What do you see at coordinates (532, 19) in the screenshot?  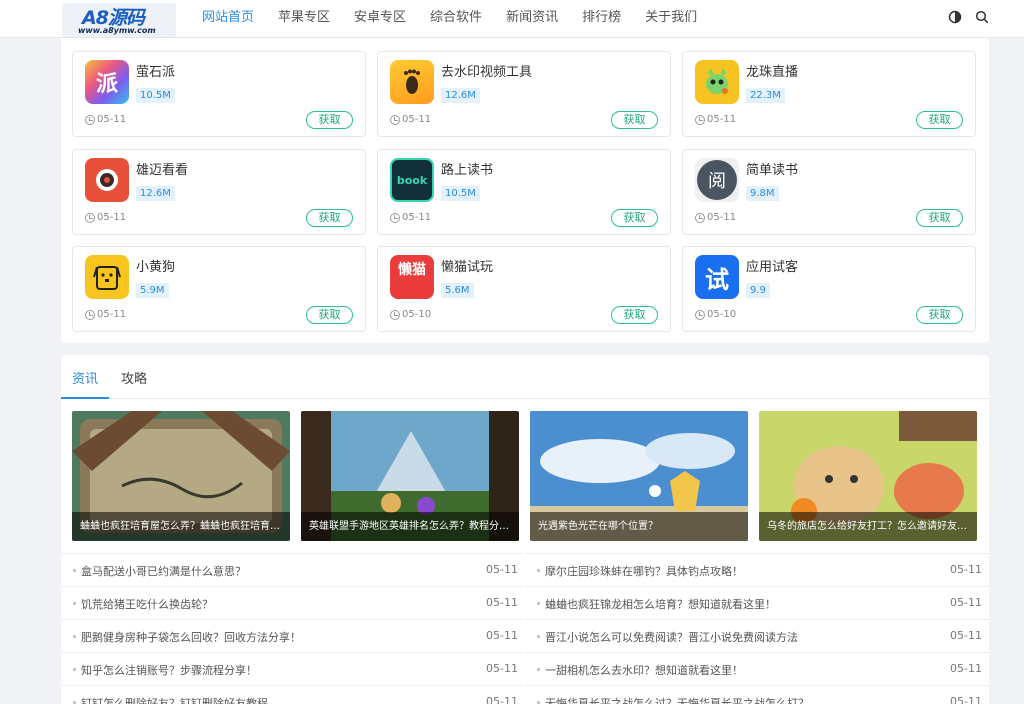 I see `nav-news: 新闻资讯` at bounding box center [532, 19].